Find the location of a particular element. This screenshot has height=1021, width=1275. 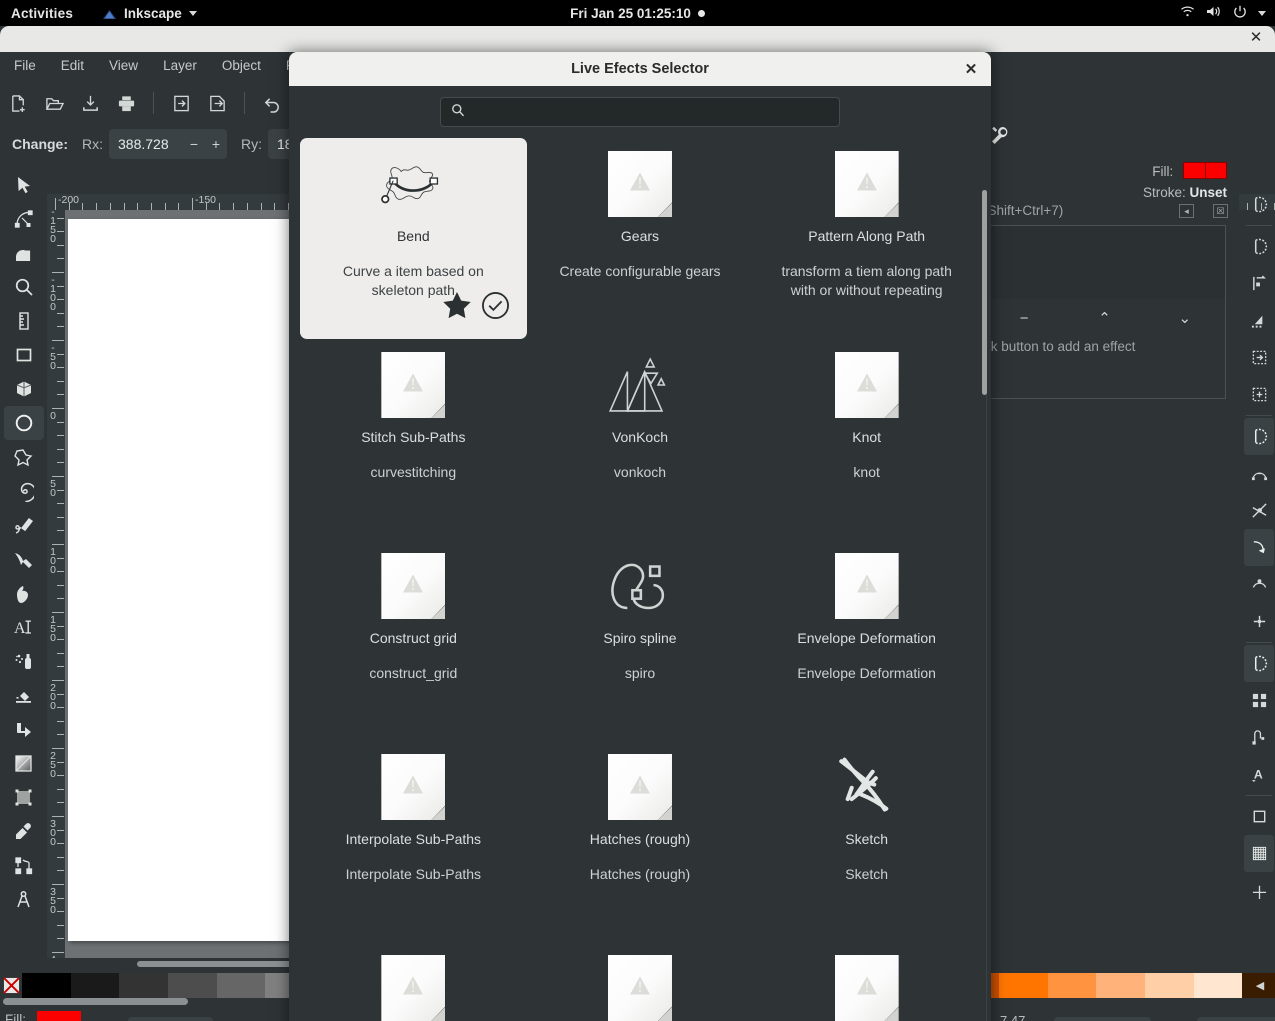

3dbox-tool-icon is located at coordinates (24, 389).